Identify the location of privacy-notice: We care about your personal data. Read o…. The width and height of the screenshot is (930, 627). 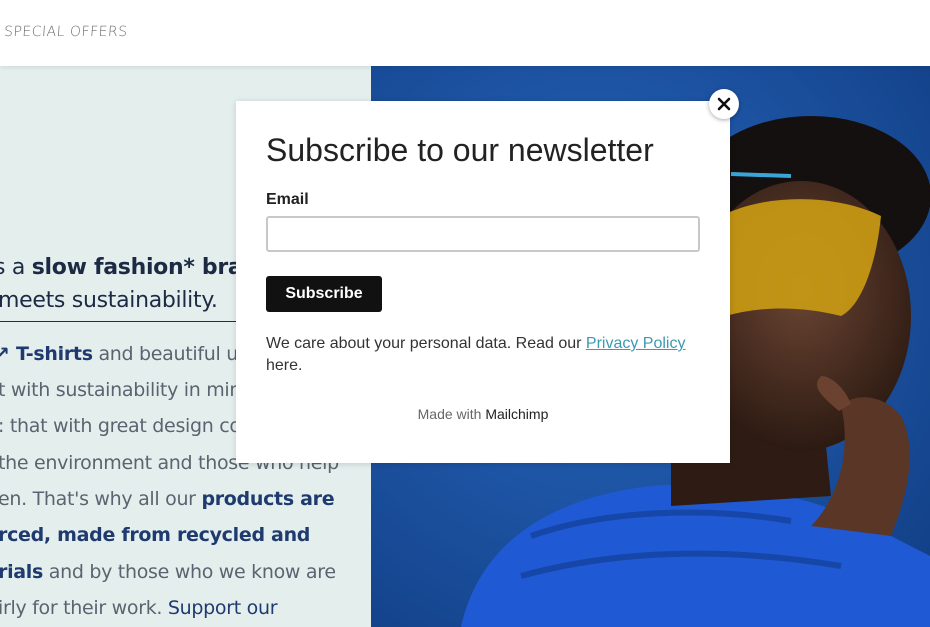
(476, 354).